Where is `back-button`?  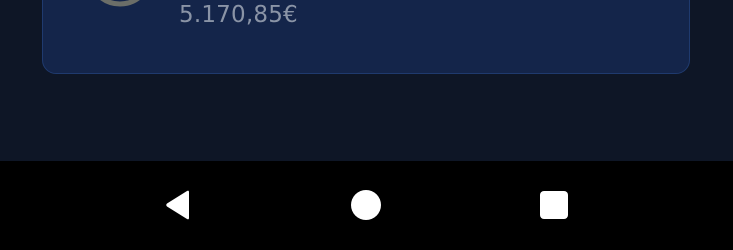 back-button is located at coordinates (178, 205).